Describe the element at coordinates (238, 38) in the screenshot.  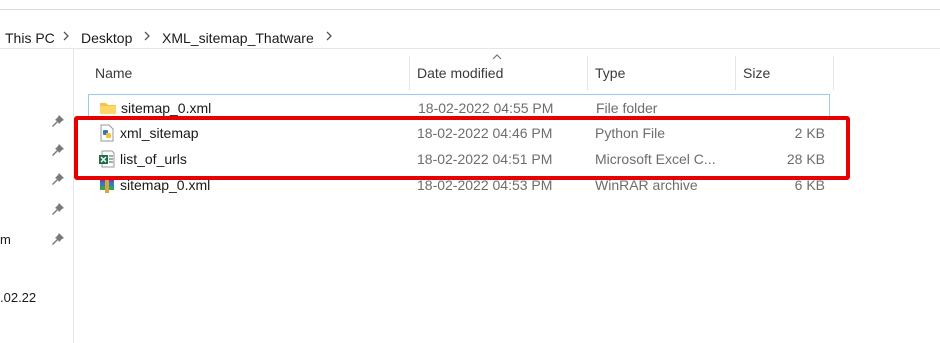
I see `breadcrumb-current-folder: XML_sitemap_Thatware` at that location.